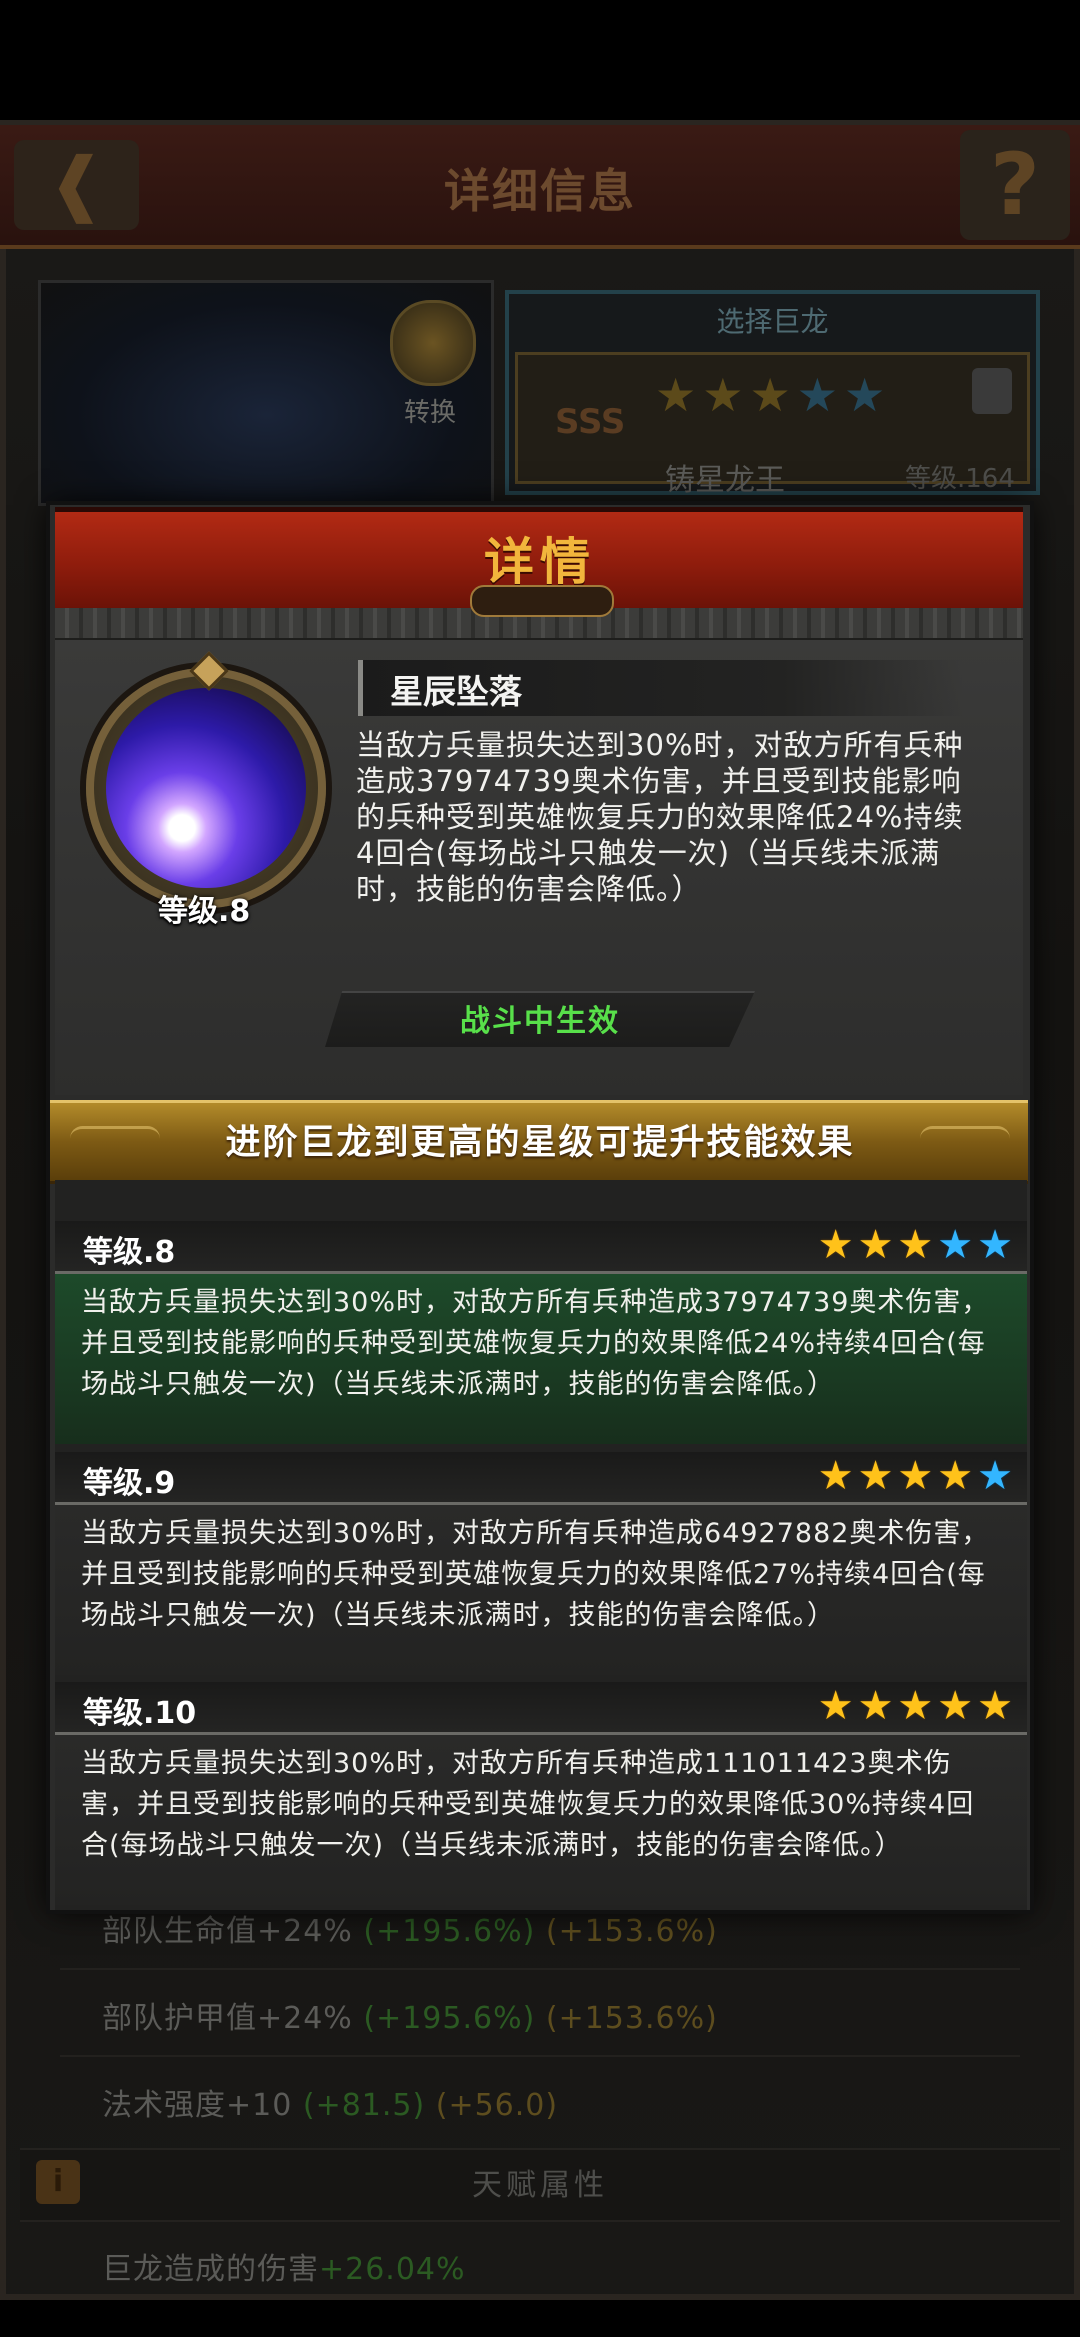 This screenshot has height=2337, width=1080. Describe the element at coordinates (725, 480) in the screenshot. I see `dragon-name: 铸星龙王` at that location.